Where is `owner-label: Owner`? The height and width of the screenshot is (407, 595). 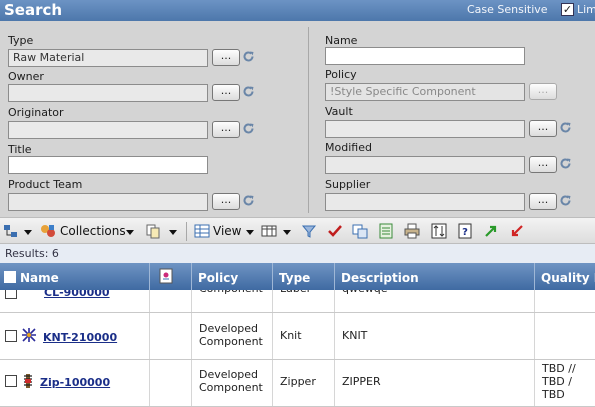 owner-label: Owner is located at coordinates (26, 76).